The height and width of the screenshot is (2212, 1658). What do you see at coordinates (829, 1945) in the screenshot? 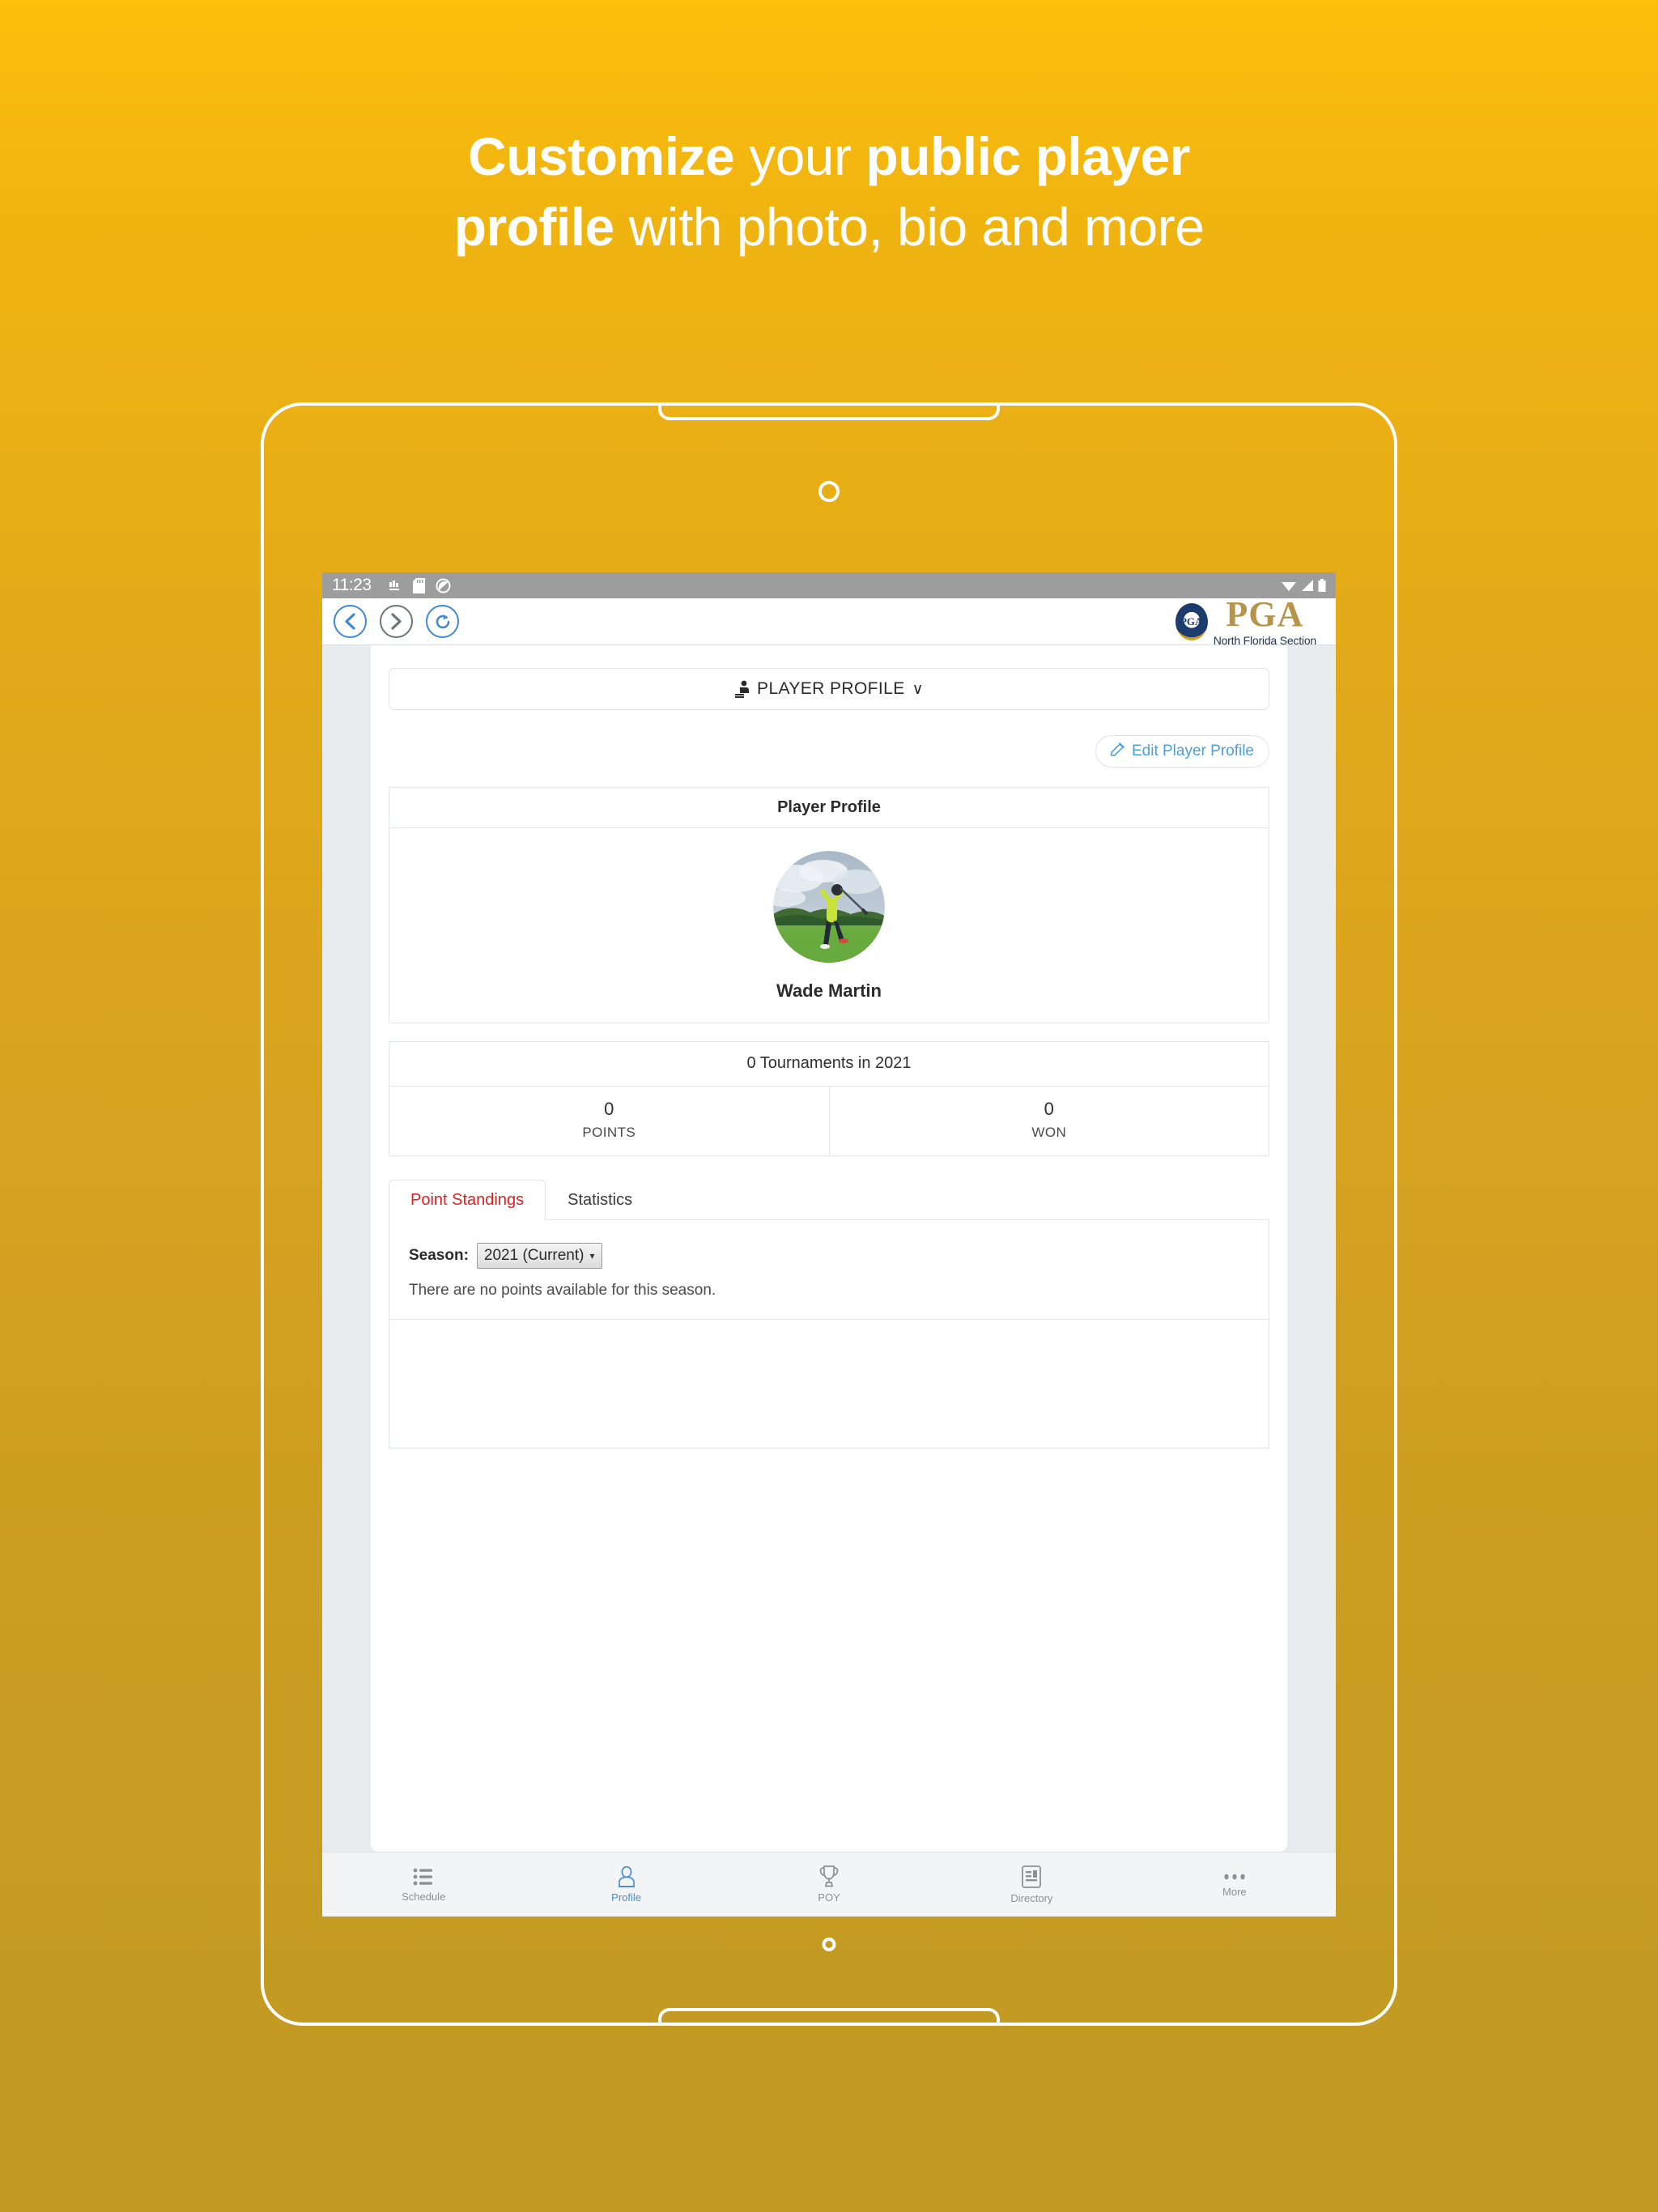
I see `home-button-icon` at bounding box center [829, 1945].